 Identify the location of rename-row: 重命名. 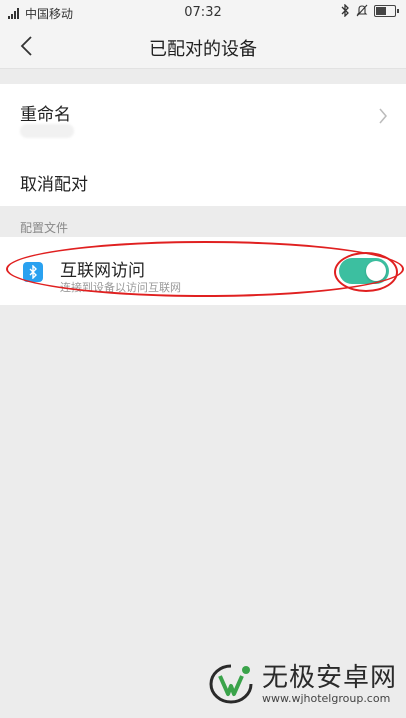
(203, 119).